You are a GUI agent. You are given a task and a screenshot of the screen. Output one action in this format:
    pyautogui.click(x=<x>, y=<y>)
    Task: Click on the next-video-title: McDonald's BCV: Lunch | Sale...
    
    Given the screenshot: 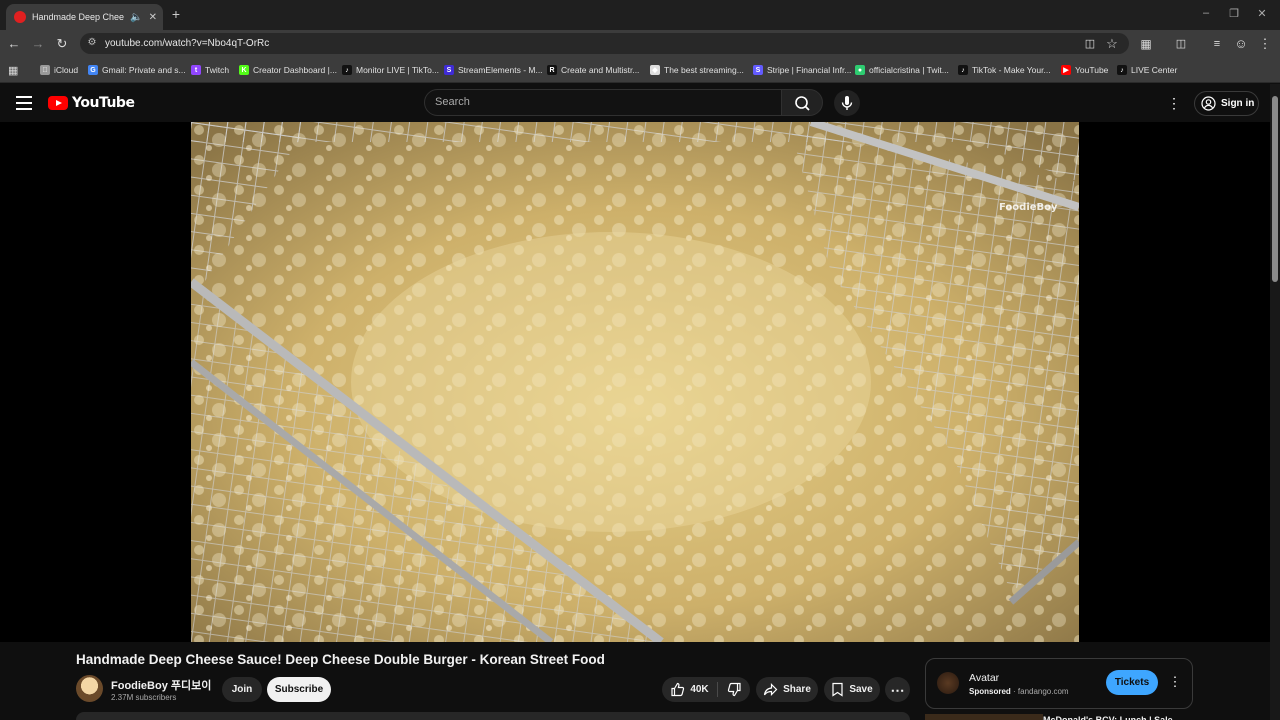 What is the action you would take?
    pyautogui.click(x=1111, y=716)
    